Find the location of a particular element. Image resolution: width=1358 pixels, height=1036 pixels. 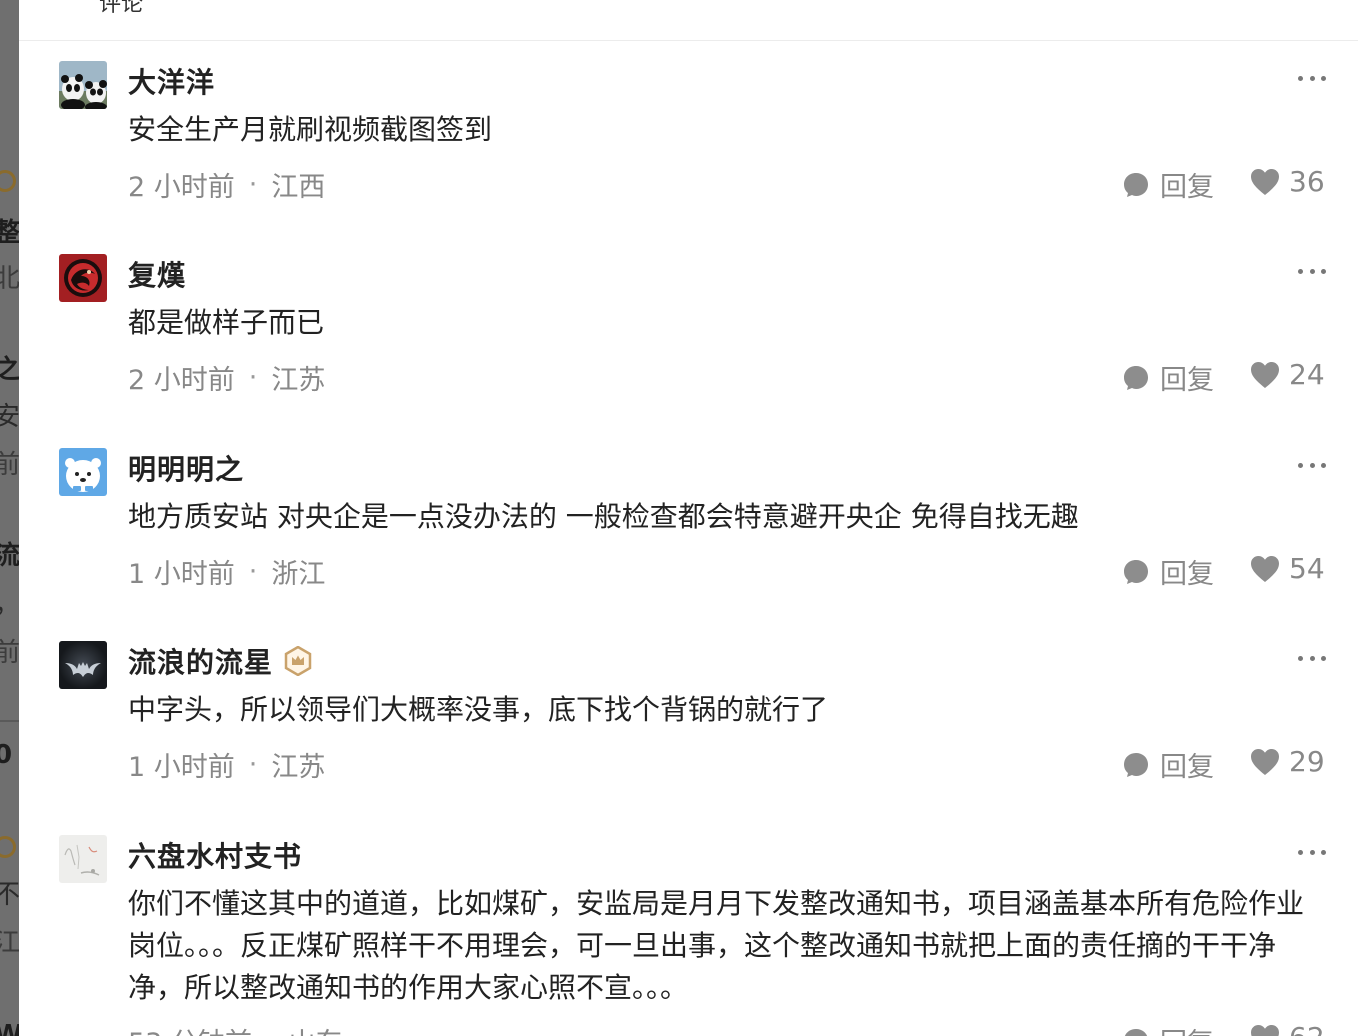

like-button: 29 is located at coordinates (1287, 761).